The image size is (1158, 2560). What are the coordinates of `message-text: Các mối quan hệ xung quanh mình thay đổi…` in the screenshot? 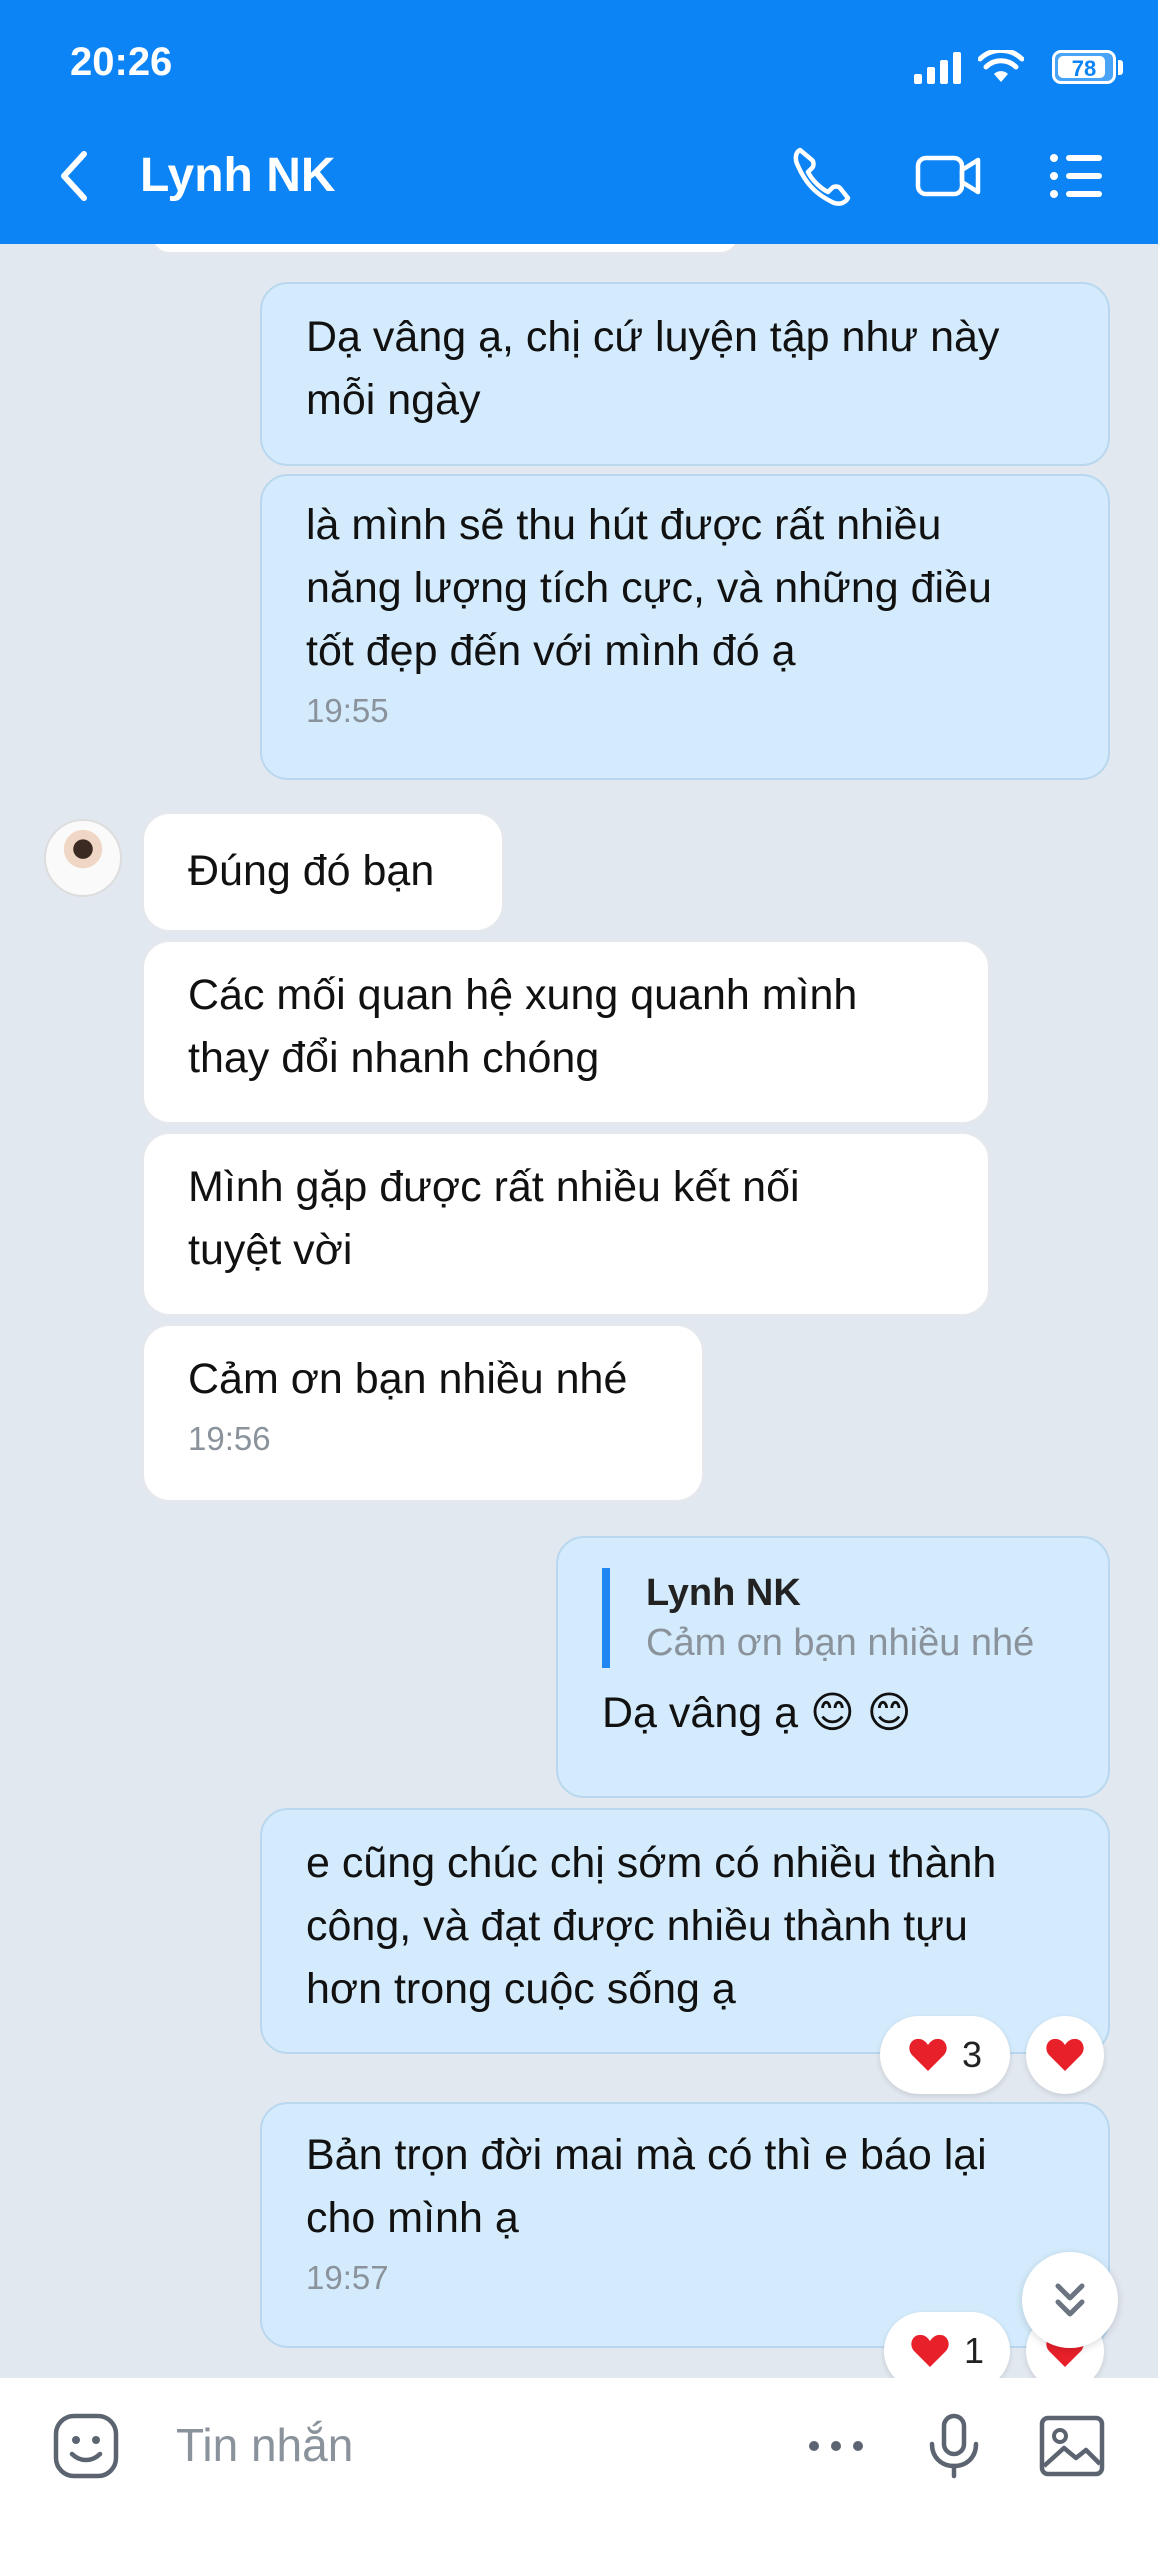 It's located at (523, 1026).